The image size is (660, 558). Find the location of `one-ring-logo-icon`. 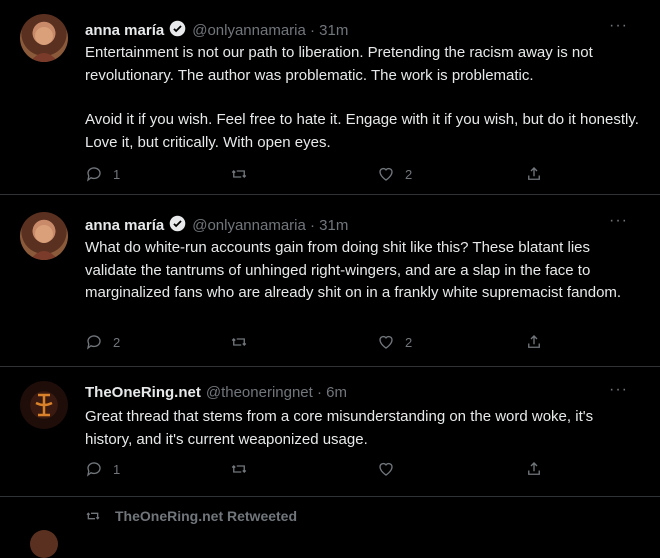

one-ring-logo-icon is located at coordinates (44, 405).